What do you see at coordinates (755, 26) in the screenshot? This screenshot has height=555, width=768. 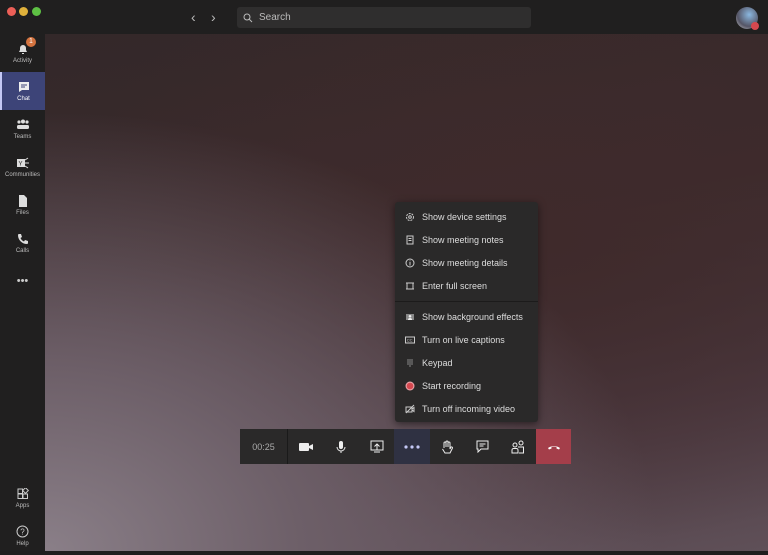 I see `status-badge` at bounding box center [755, 26].